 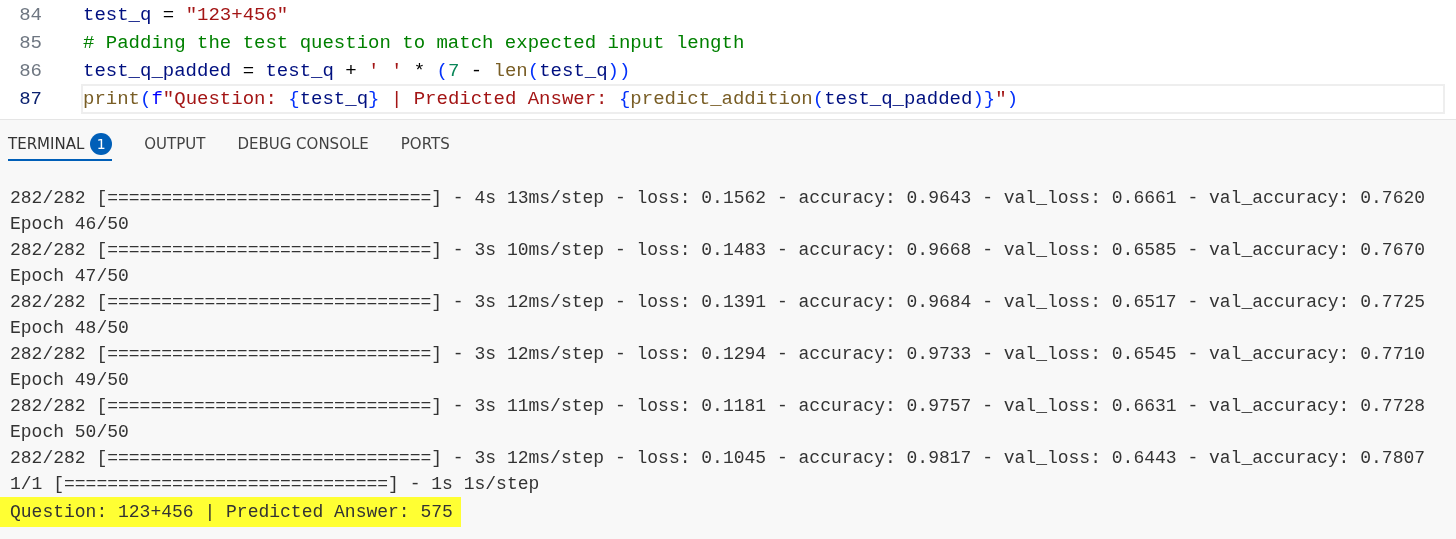 What do you see at coordinates (414, 43) in the screenshot?
I see `code-line: # Padding the test question to match expected input length` at bounding box center [414, 43].